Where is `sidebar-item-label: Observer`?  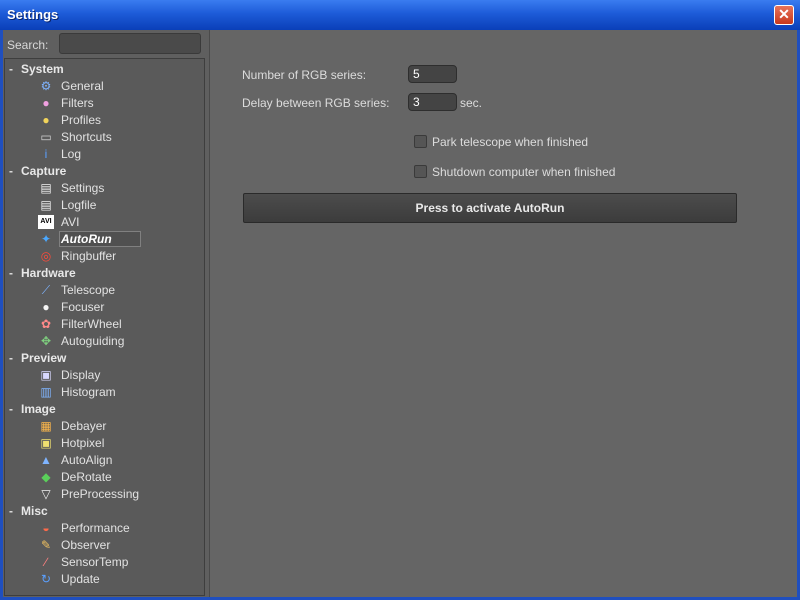
sidebar-item-label: Observer is located at coordinates (86, 545).